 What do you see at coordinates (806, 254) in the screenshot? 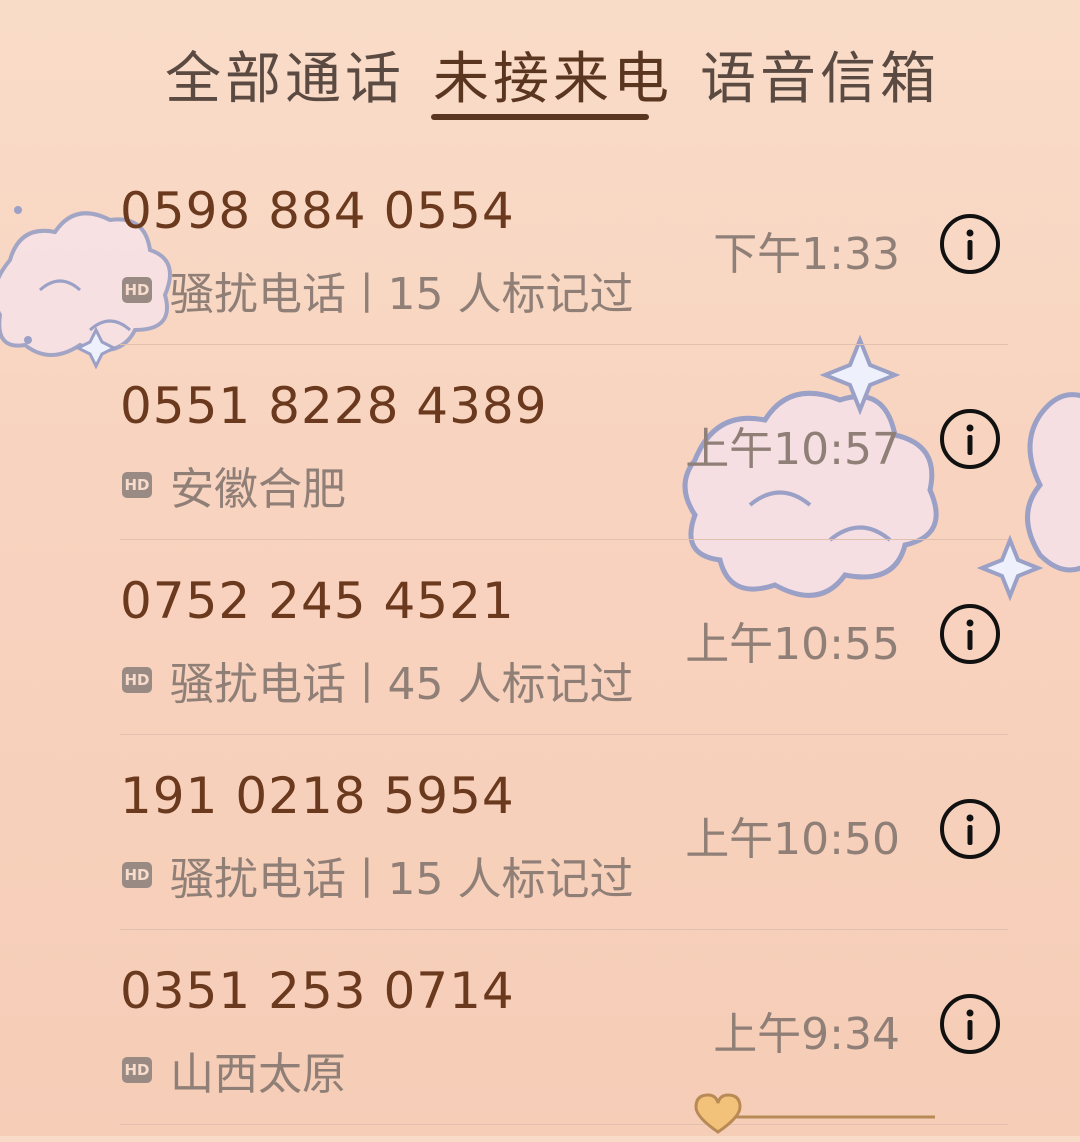
I see `call-time: 下午1:33` at bounding box center [806, 254].